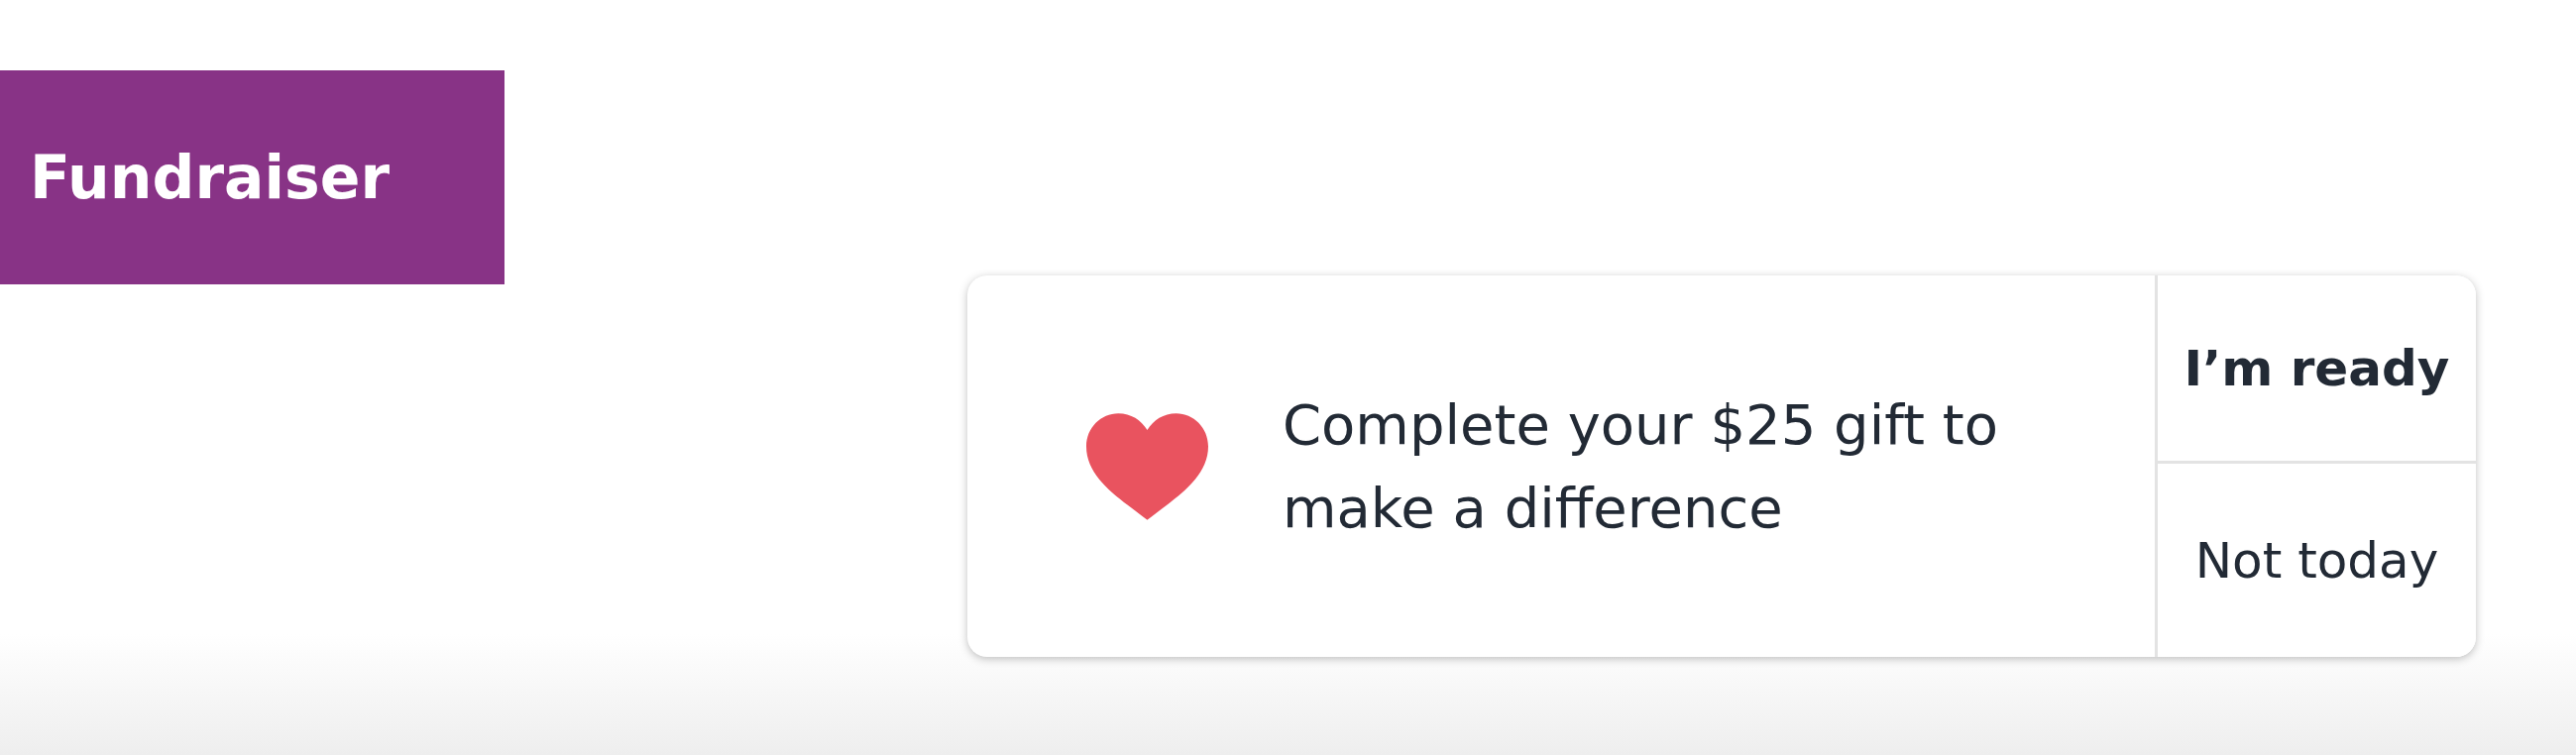 This screenshot has width=2576, height=755. I want to click on fundraiser-button: Fundraiser, so click(252, 177).